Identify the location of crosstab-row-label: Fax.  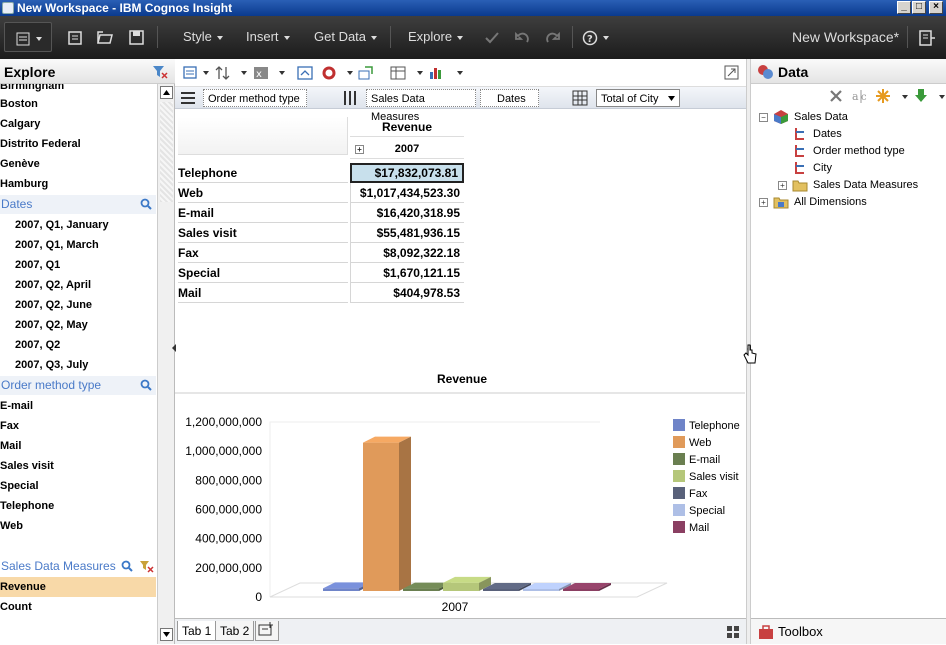
(263, 253).